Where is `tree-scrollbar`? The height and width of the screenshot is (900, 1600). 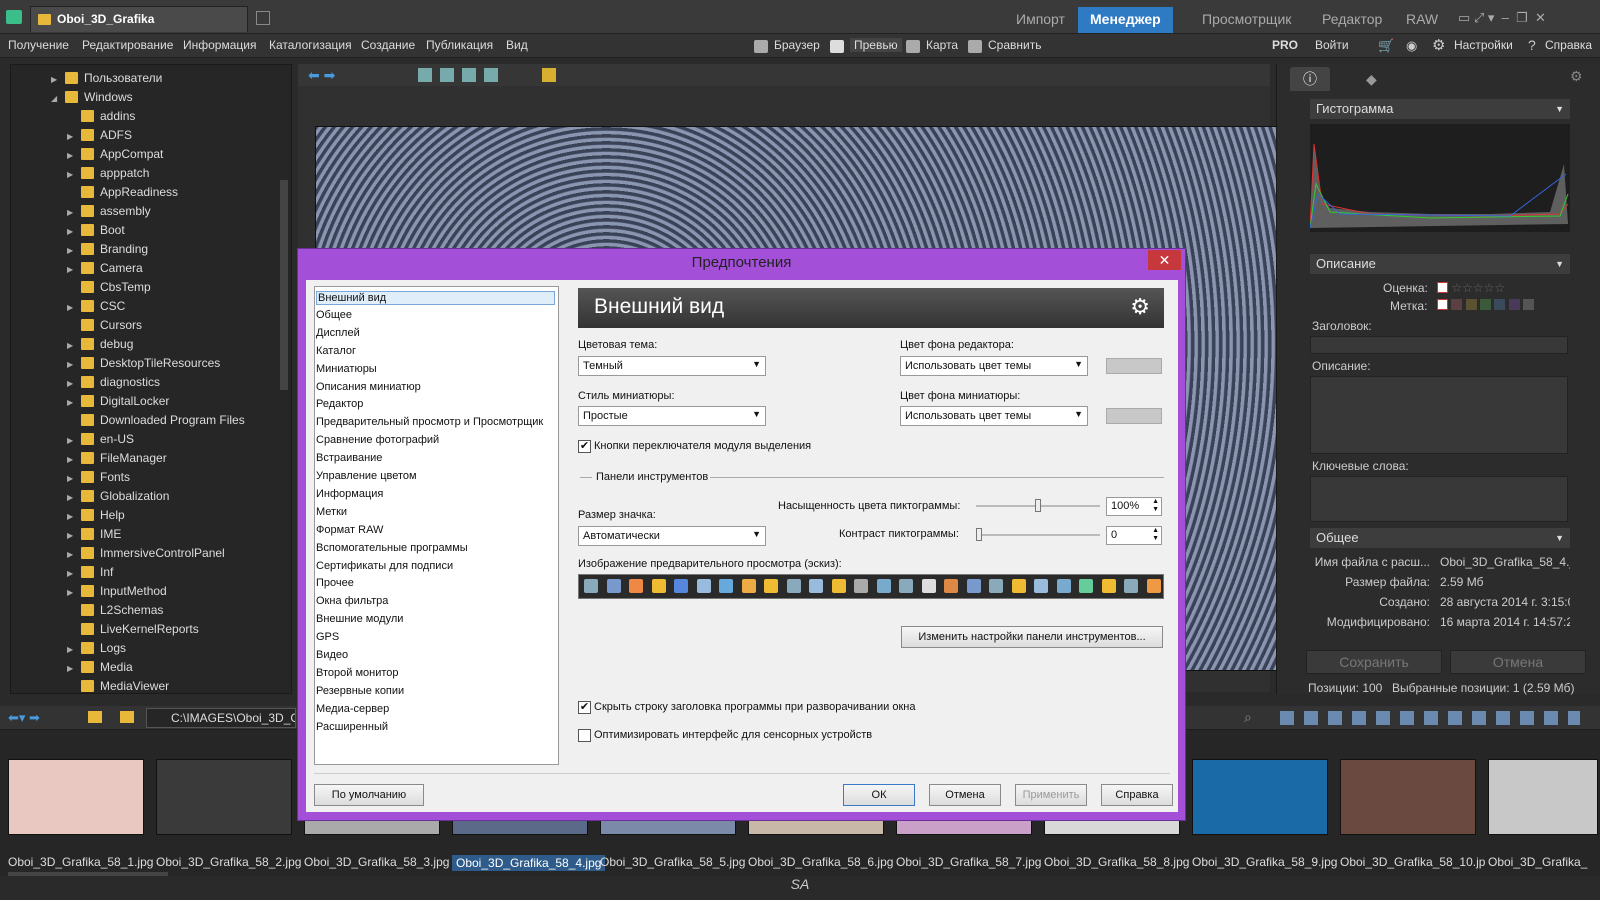 tree-scrollbar is located at coordinates (284, 285).